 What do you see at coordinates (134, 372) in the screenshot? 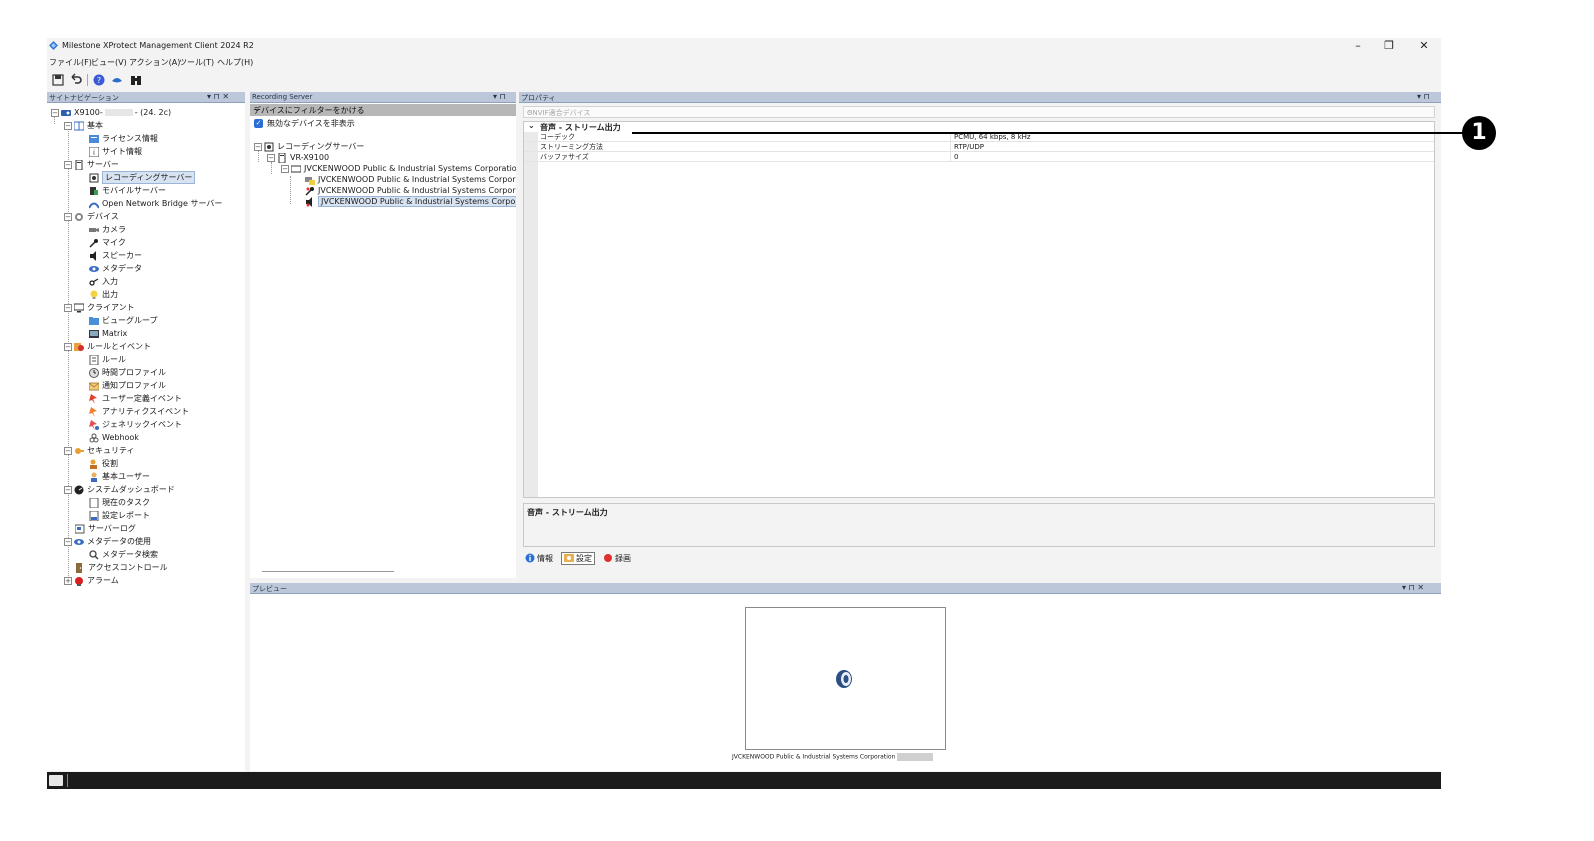
I see `tree-label: 時間プロファイル` at bounding box center [134, 372].